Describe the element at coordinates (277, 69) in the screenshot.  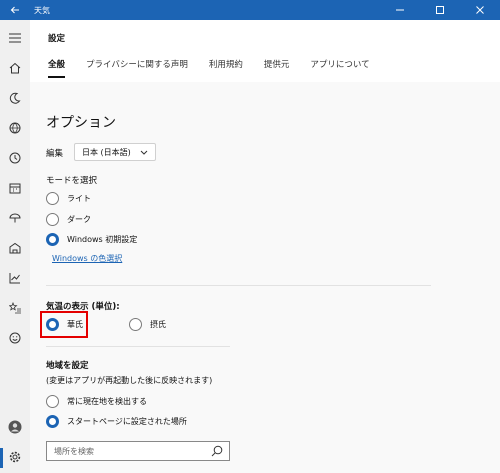
I see `tab-provider: 提供元` at that location.